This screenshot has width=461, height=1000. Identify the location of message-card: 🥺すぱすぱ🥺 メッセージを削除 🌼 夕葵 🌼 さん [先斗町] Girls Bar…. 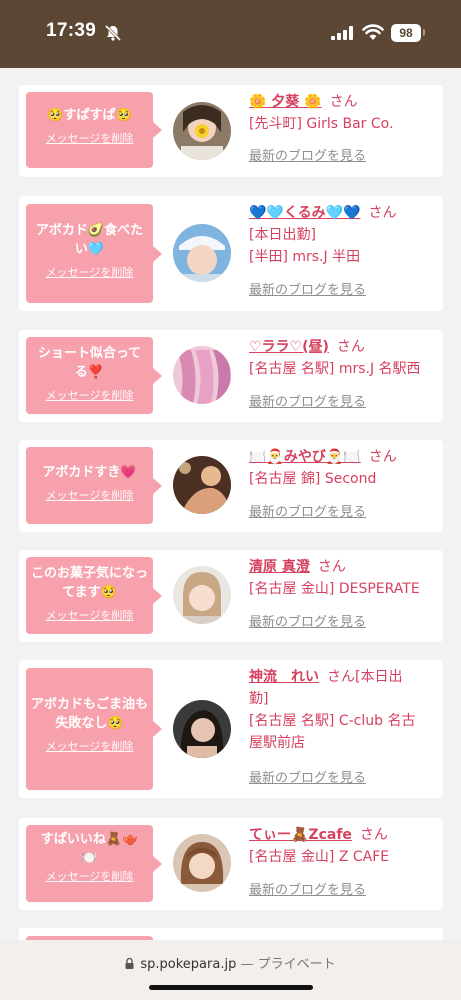
(231, 131).